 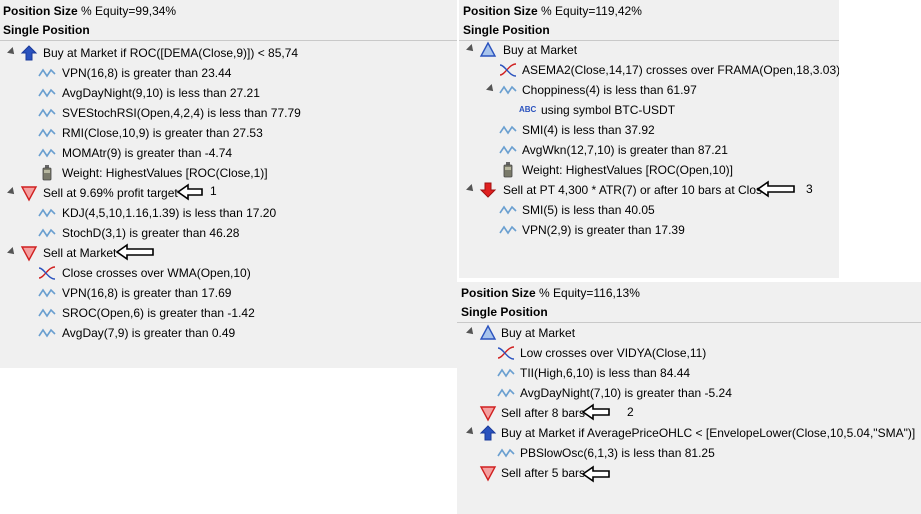 What do you see at coordinates (608, 110) in the screenshot?
I see `tree-node-label: using symbol BTC-USDT` at bounding box center [608, 110].